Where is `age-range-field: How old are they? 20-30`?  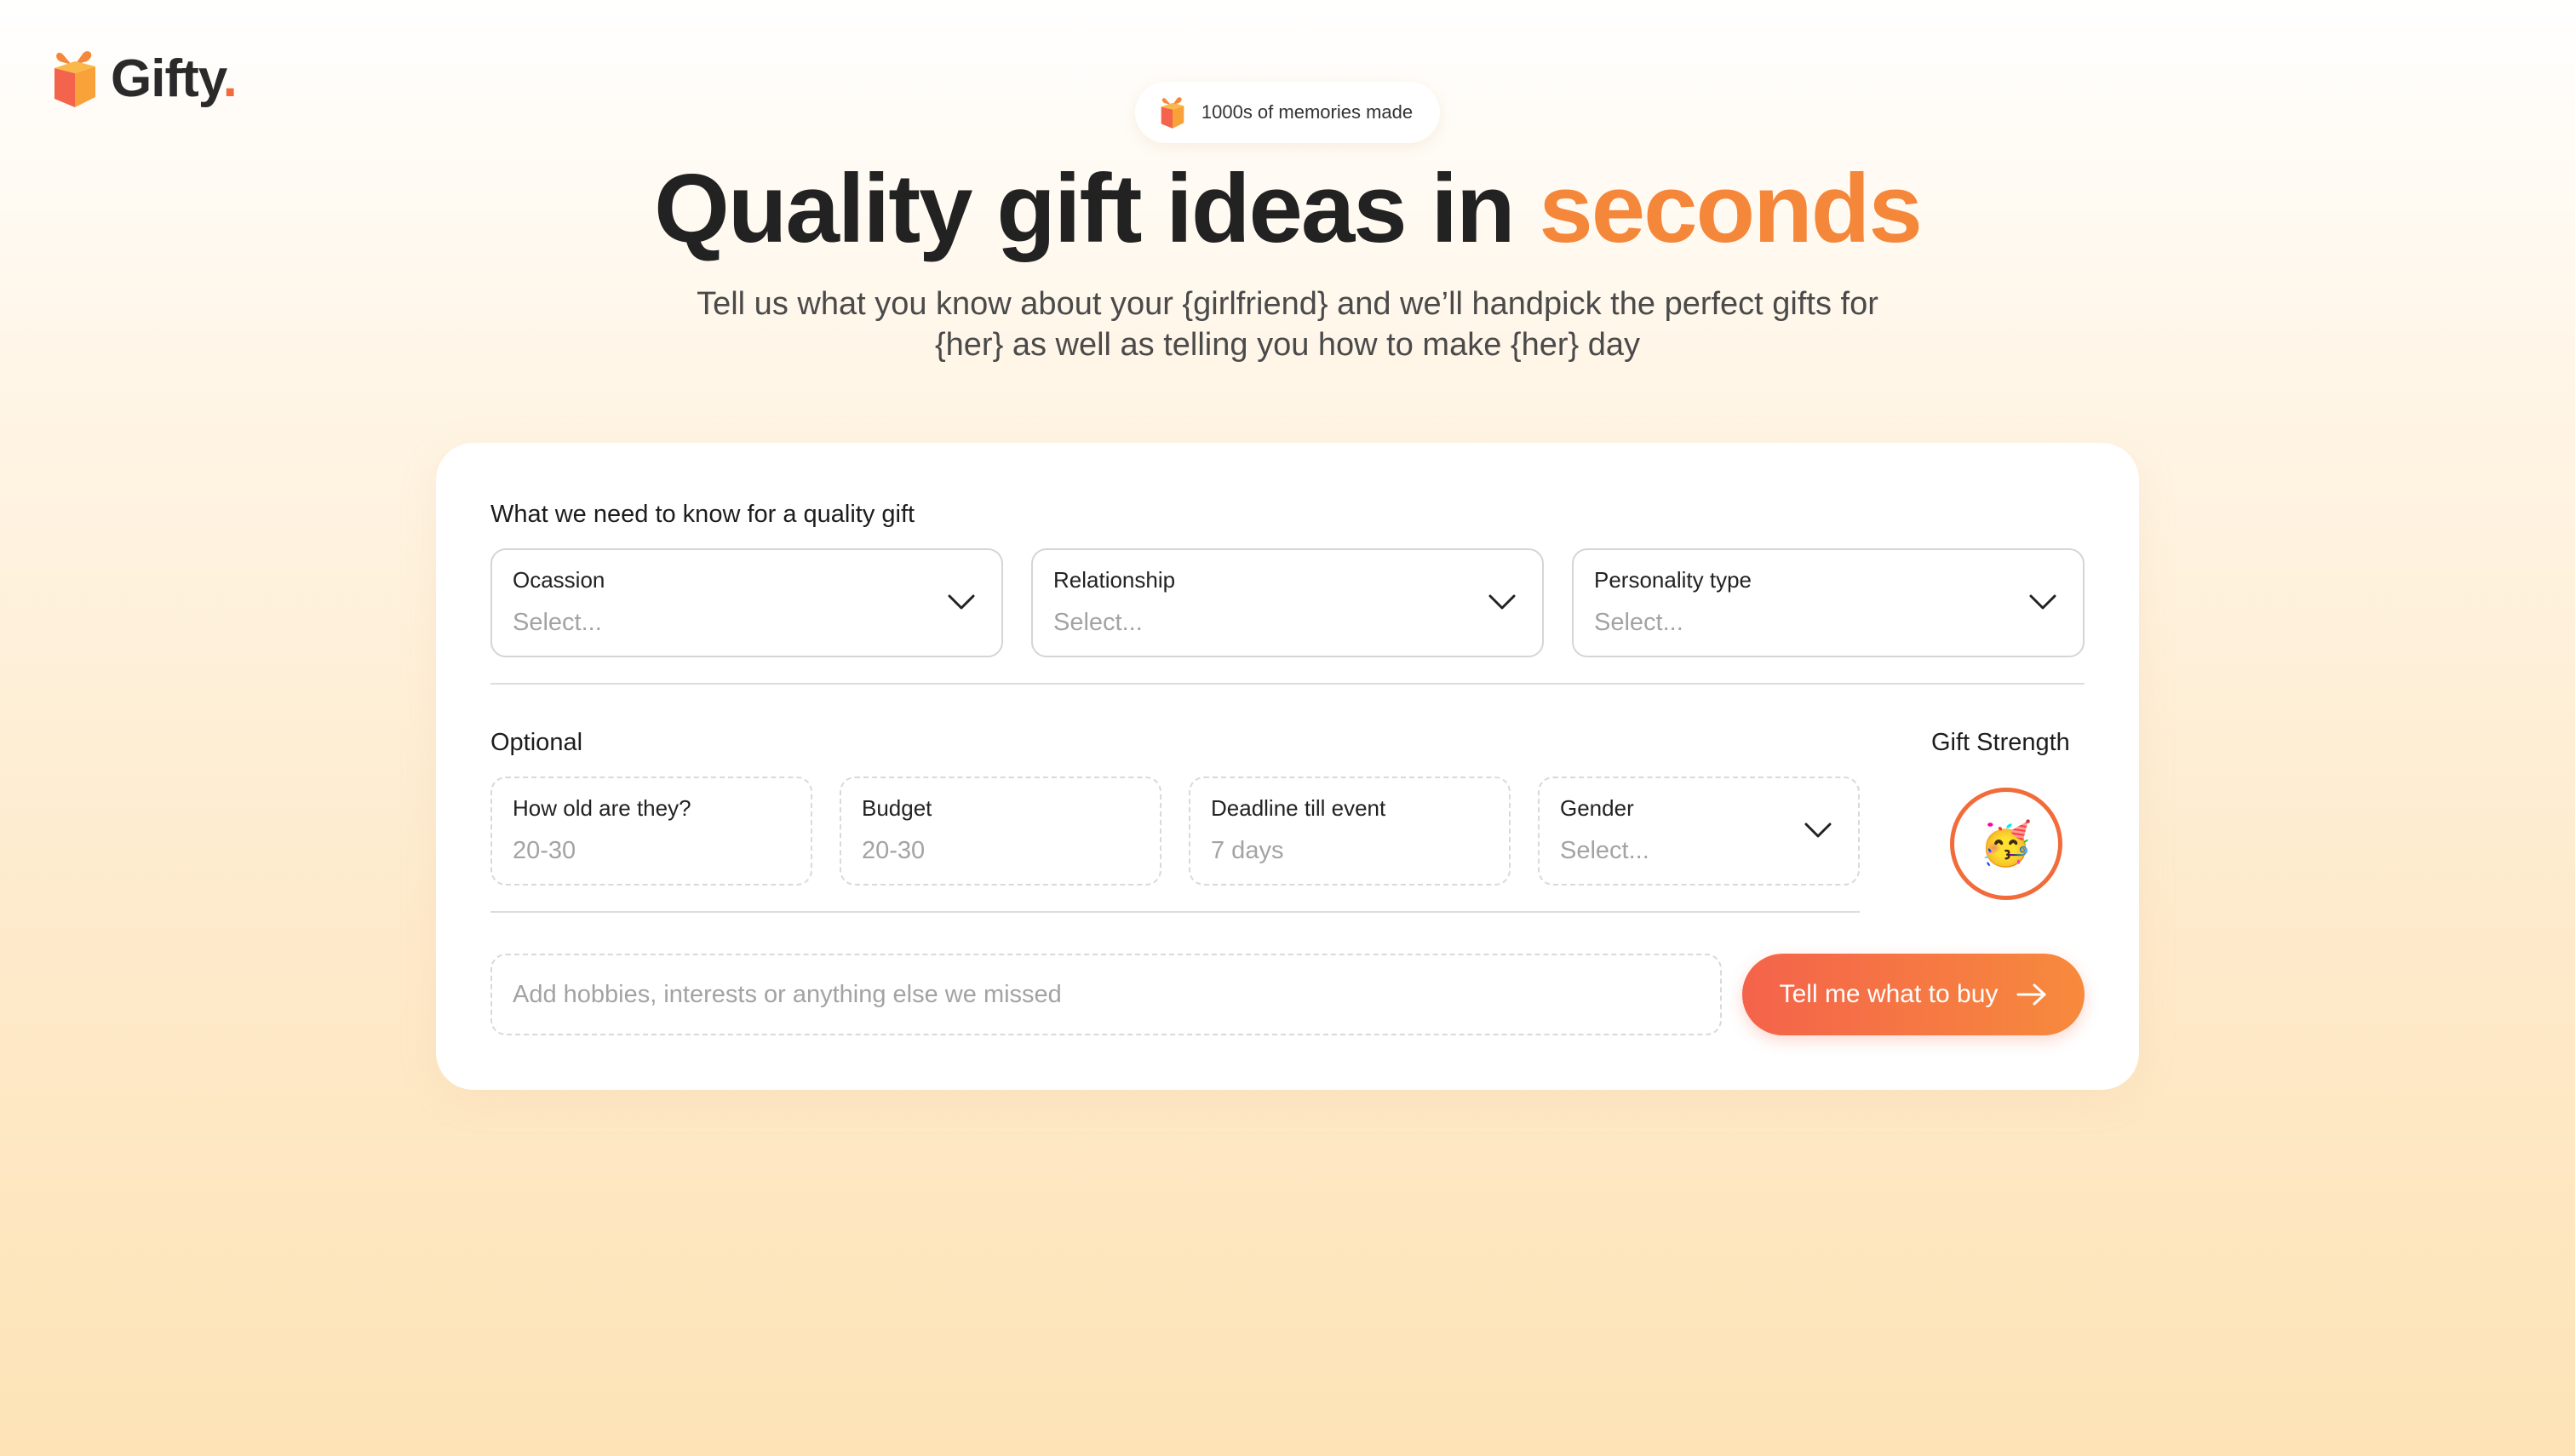
age-range-field: How old are they? 20-30 is located at coordinates (651, 831).